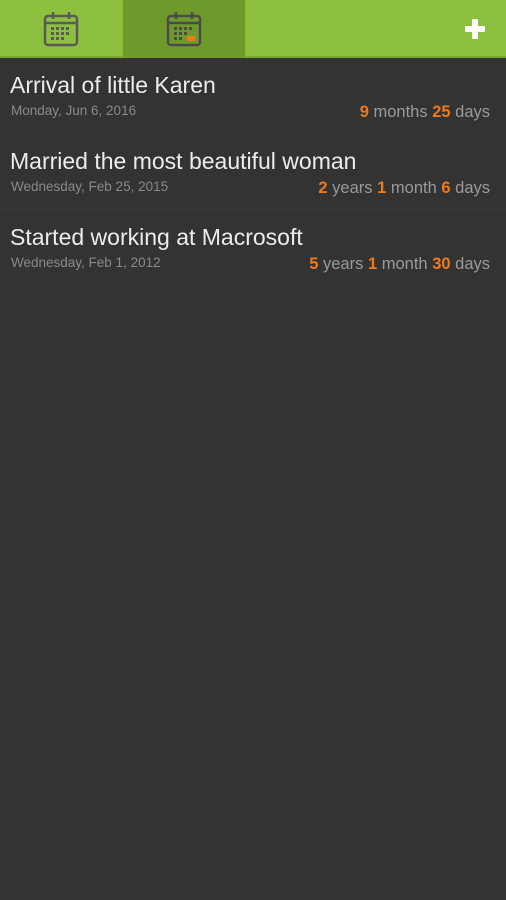  I want to click on tab-events, so click(184, 29).